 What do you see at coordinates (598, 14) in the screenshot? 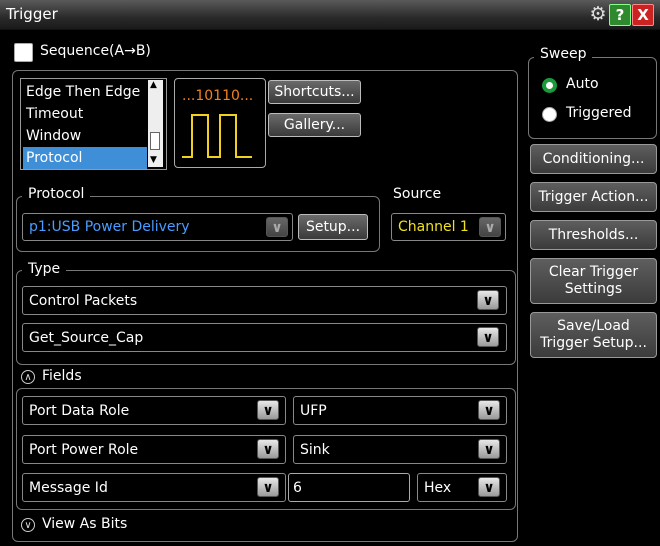
I see `gear-icon: ⚙` at bounding box center [598, 14].